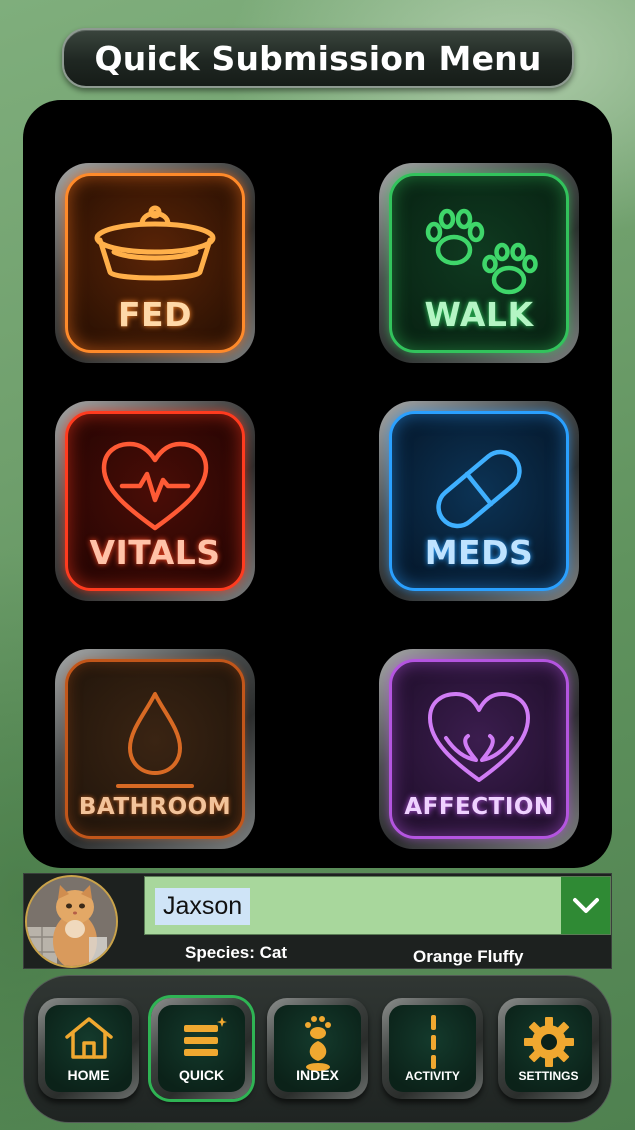 The height and width of the screenshot is (1130, 635). What do you see at coordinates (88, 1038) in the screenshot?
I see `house-icon` at bounding box center [88, 1038].